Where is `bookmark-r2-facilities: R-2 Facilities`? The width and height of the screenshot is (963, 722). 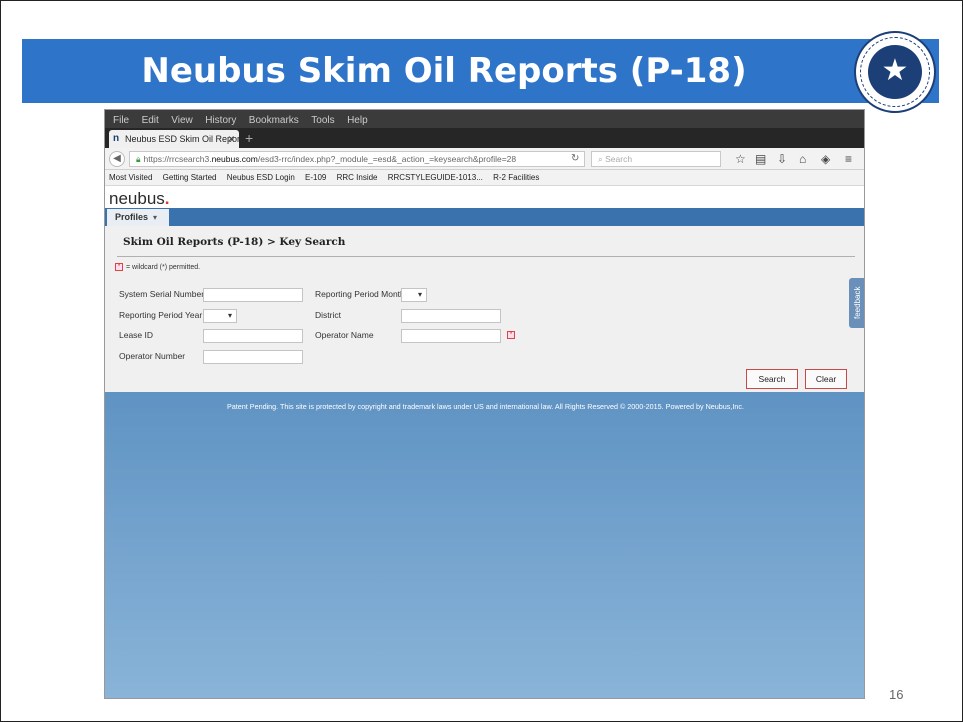
bookmark-r2-facilities: R-2 Facilities is located at coordinates (516, 177).